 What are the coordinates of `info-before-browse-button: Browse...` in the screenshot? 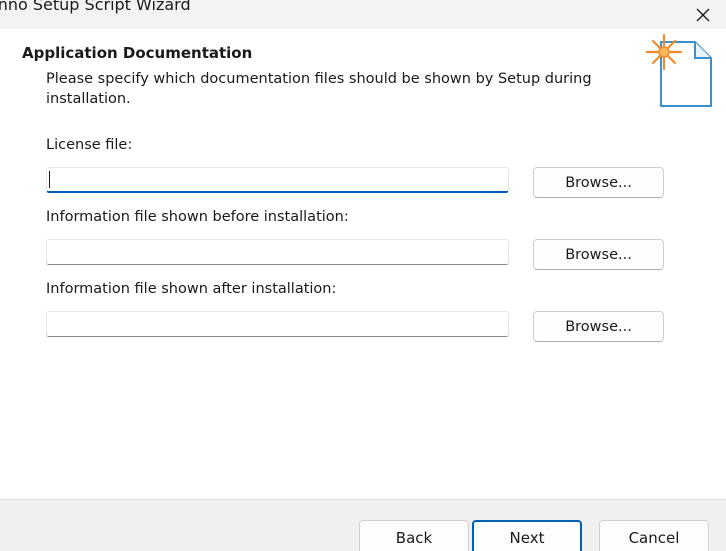 It's located at (598, 254).